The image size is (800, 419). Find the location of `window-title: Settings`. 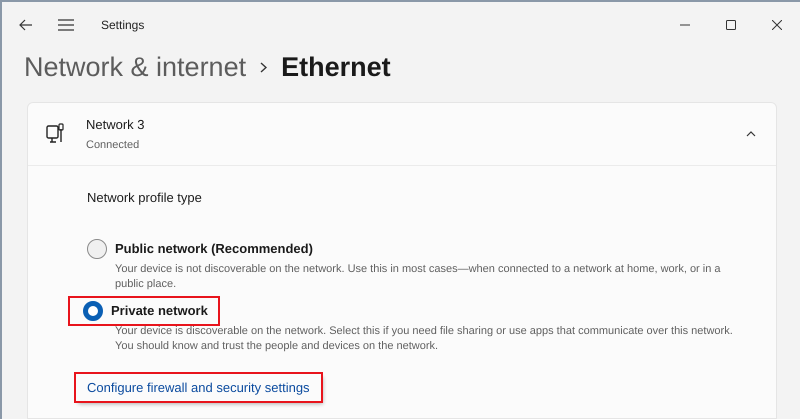

window-title: Settings is located at coordinates (122, 25).